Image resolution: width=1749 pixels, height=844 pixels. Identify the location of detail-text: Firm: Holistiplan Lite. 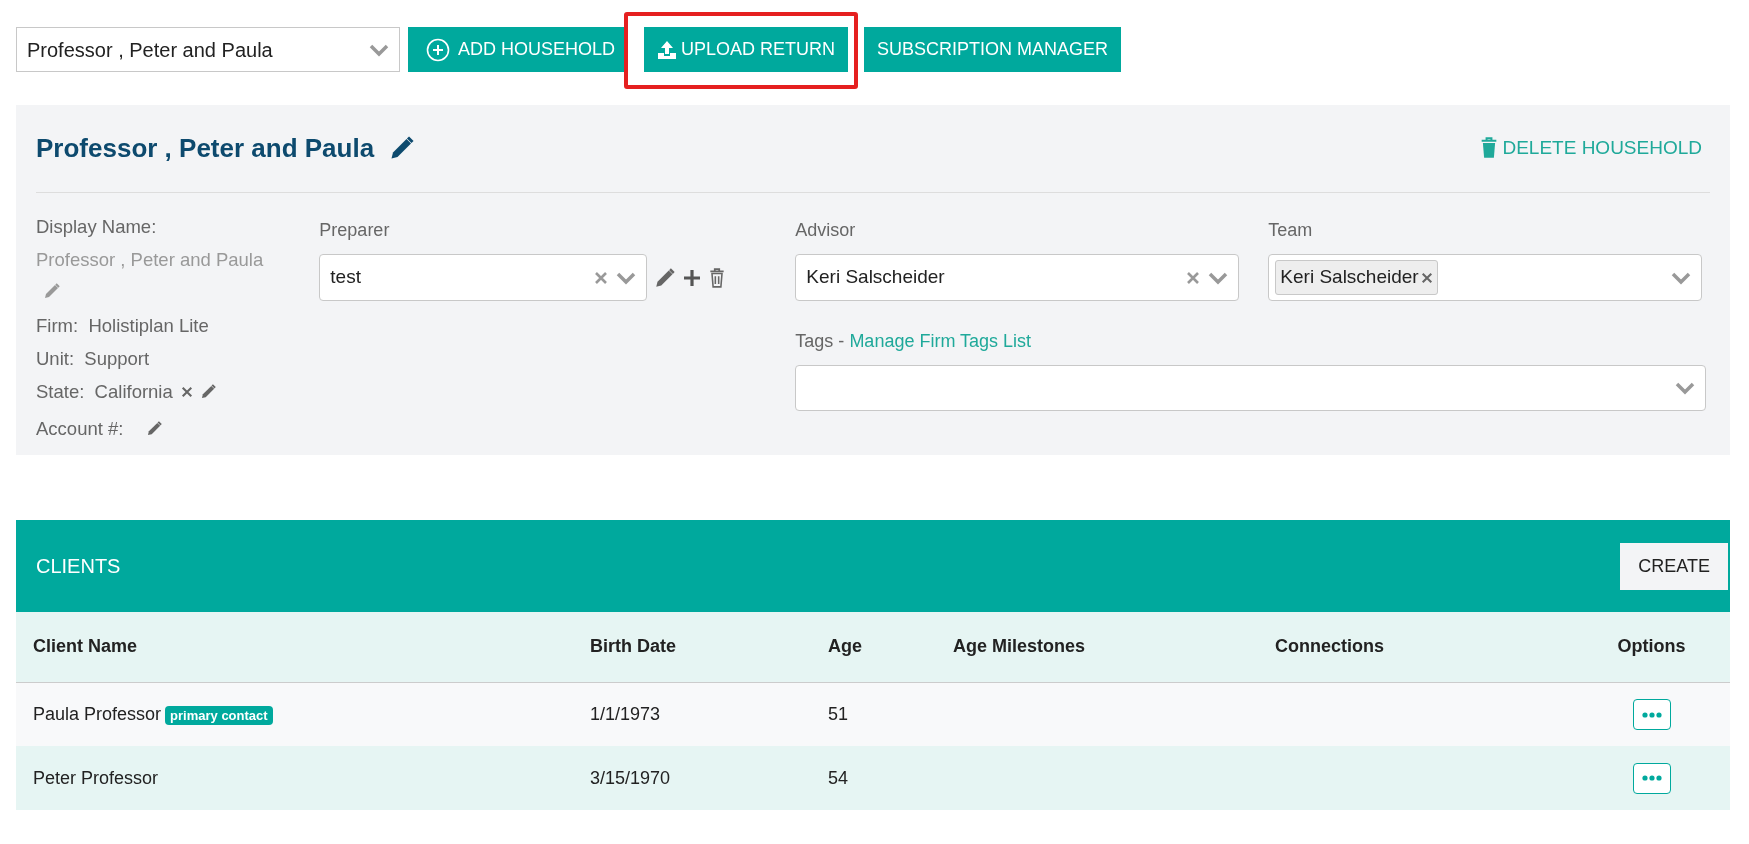
(123, 326).